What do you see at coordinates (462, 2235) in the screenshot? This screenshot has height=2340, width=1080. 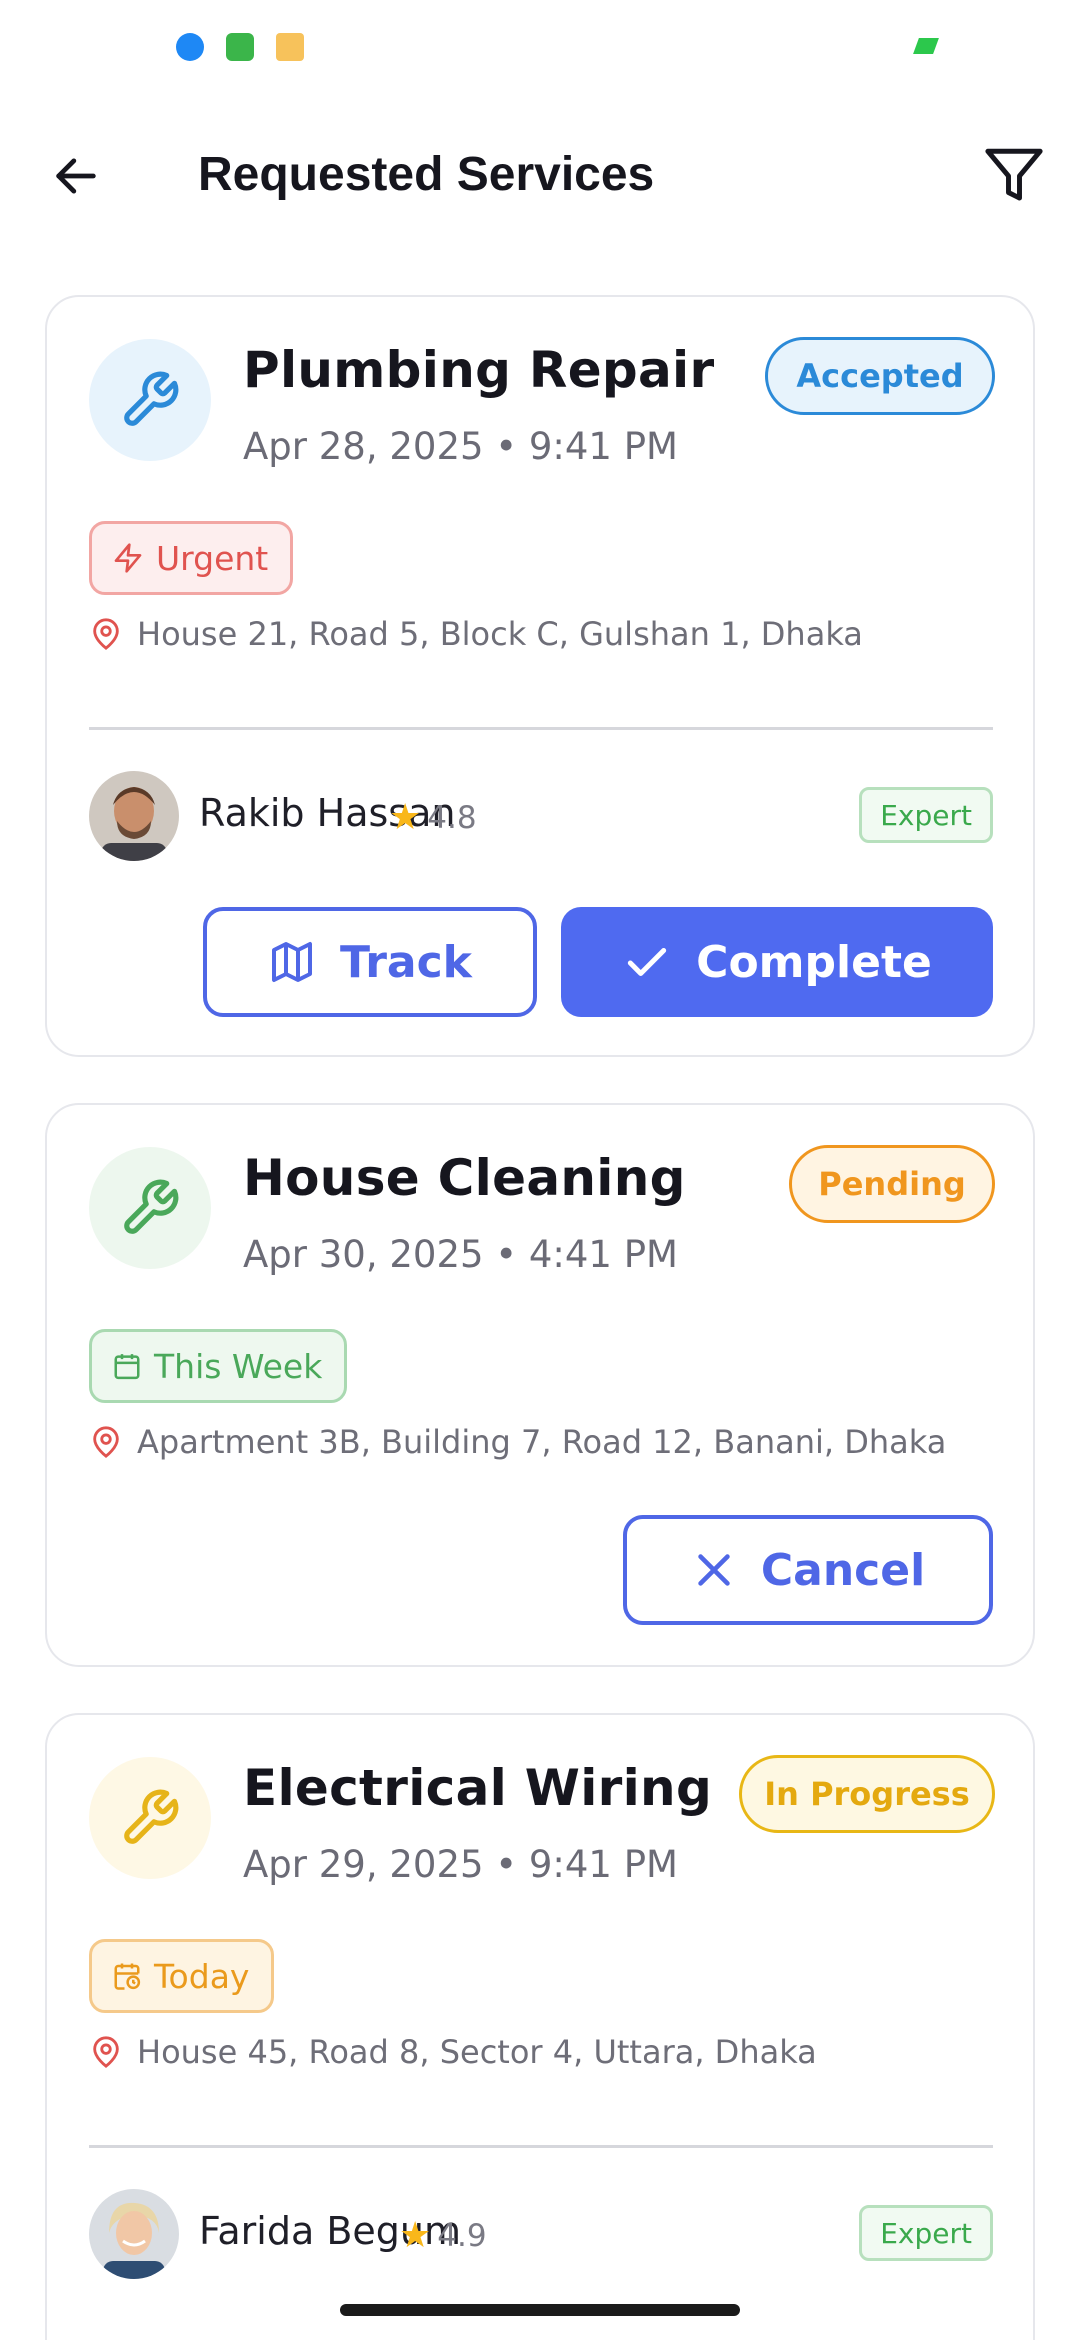 I see `rating-value: 4.9` at bounding box center [462, 2235].